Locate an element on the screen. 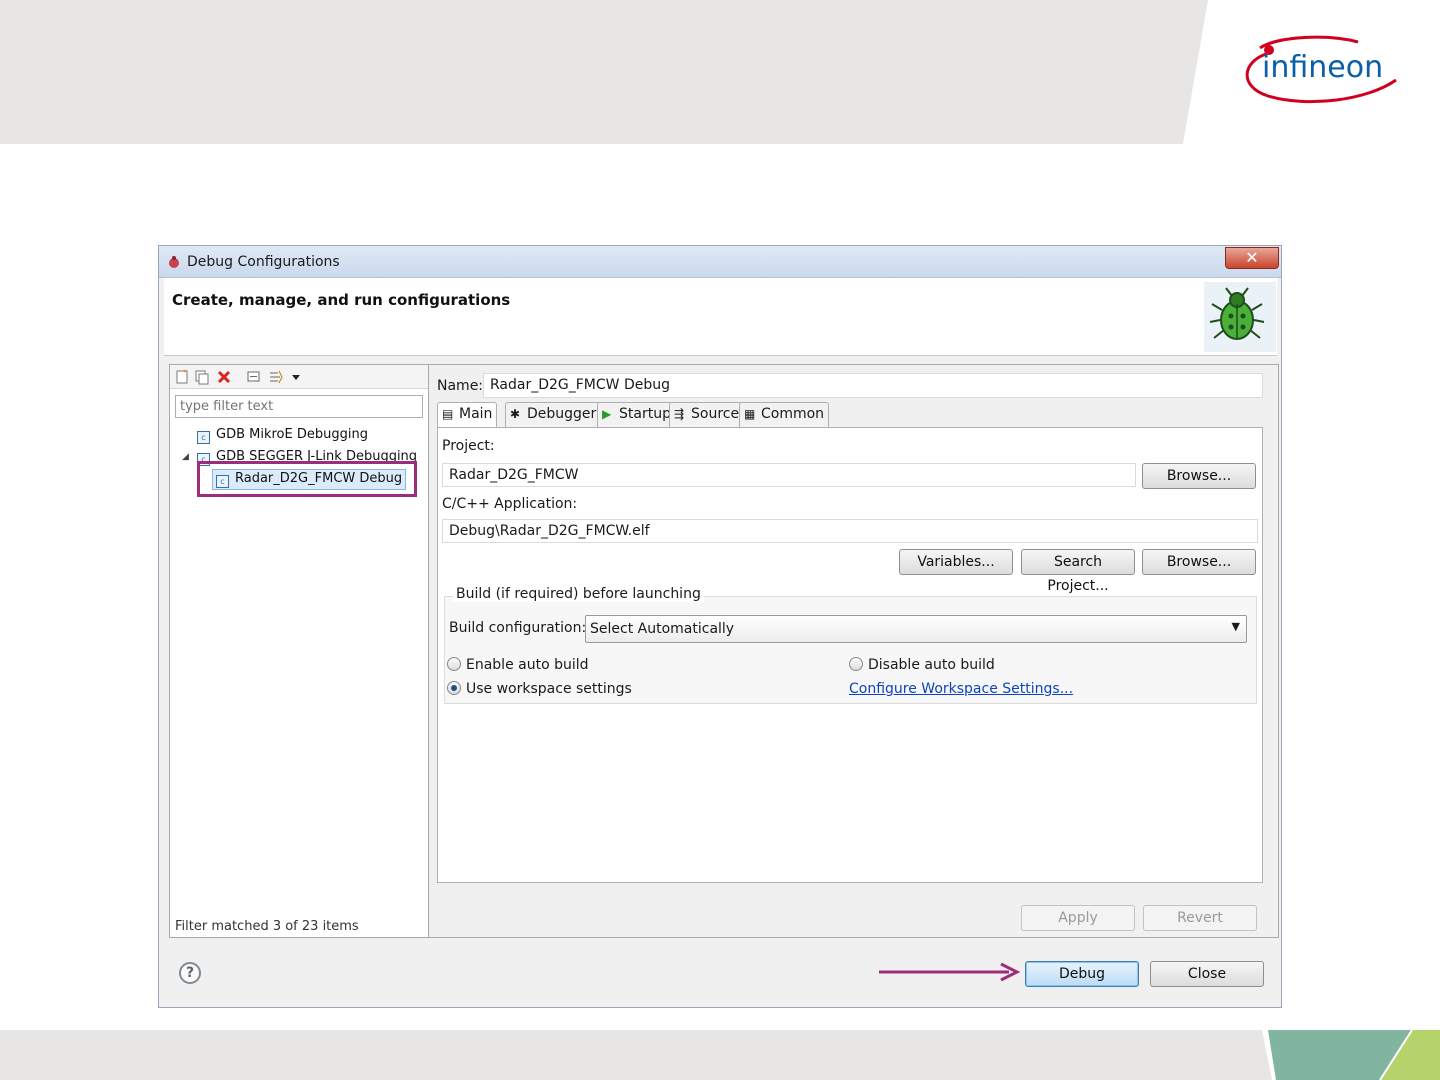 Image resolution: width=1440 pixels, height=1080 pixels. debugger-tab-icon: ✱ is located at coordinates (515, 414).